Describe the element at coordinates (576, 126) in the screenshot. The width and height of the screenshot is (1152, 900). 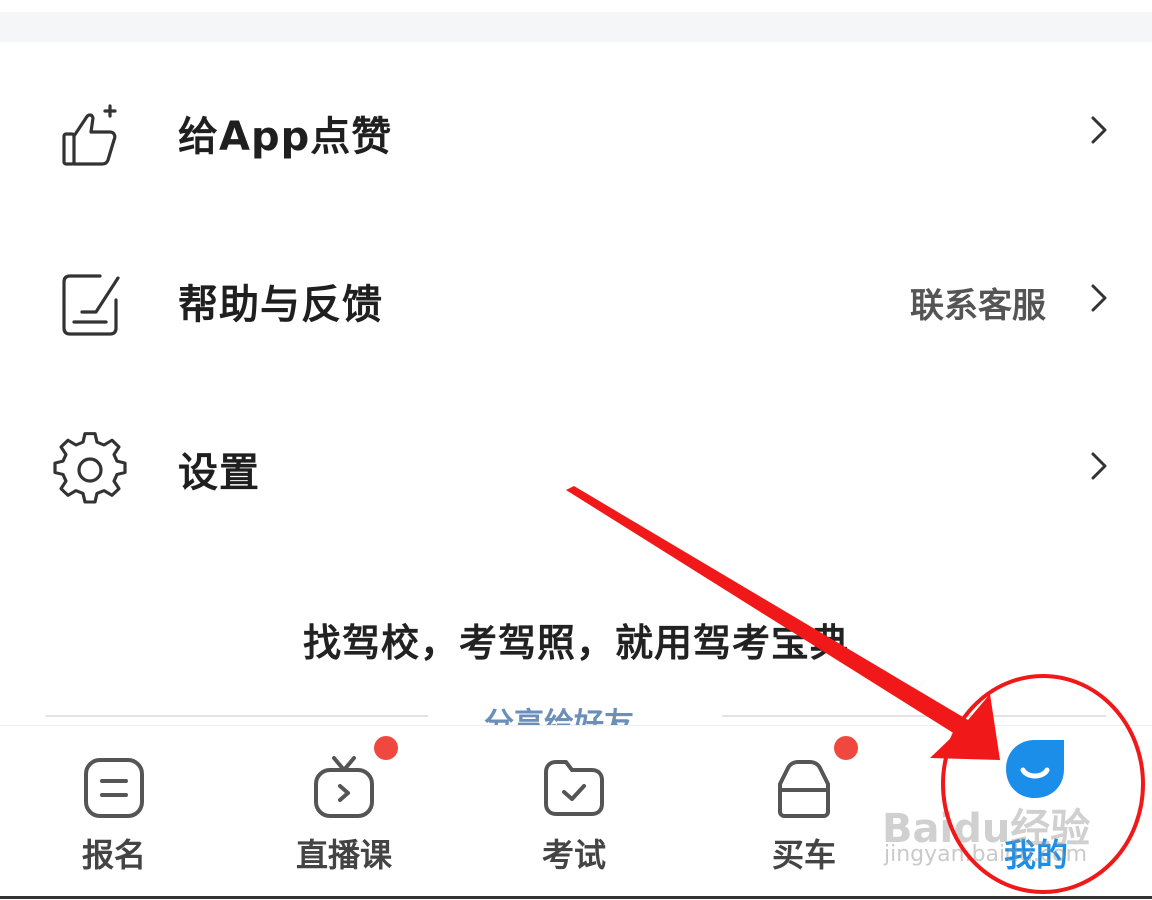
I see `menu-item-like-app: 给App点赞` at that location.